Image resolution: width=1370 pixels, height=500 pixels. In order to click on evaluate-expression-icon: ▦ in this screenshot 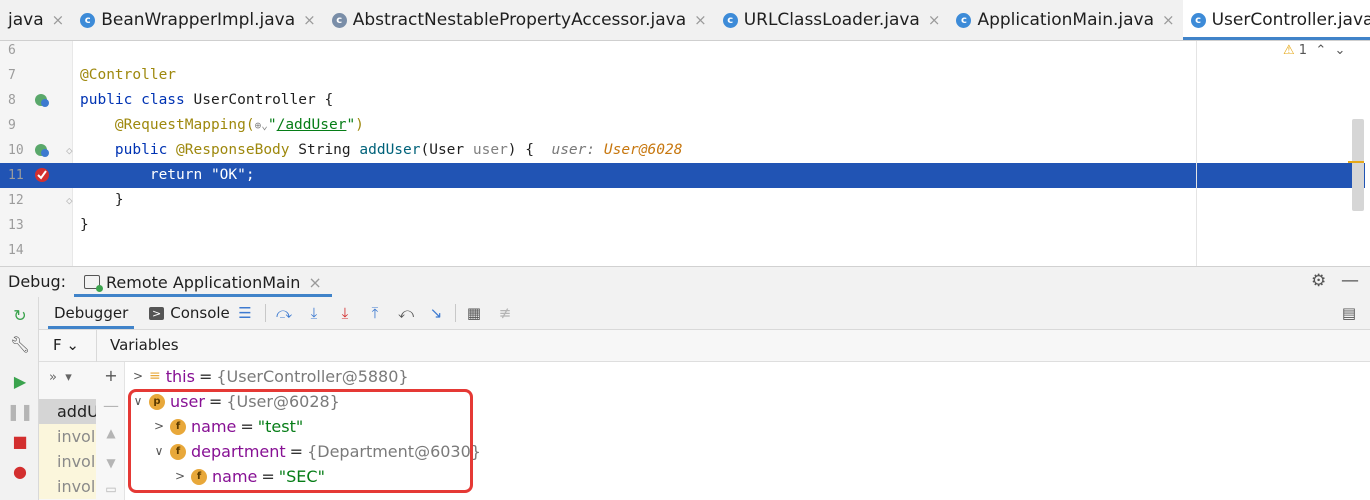, I will do `click(474, 313)`.